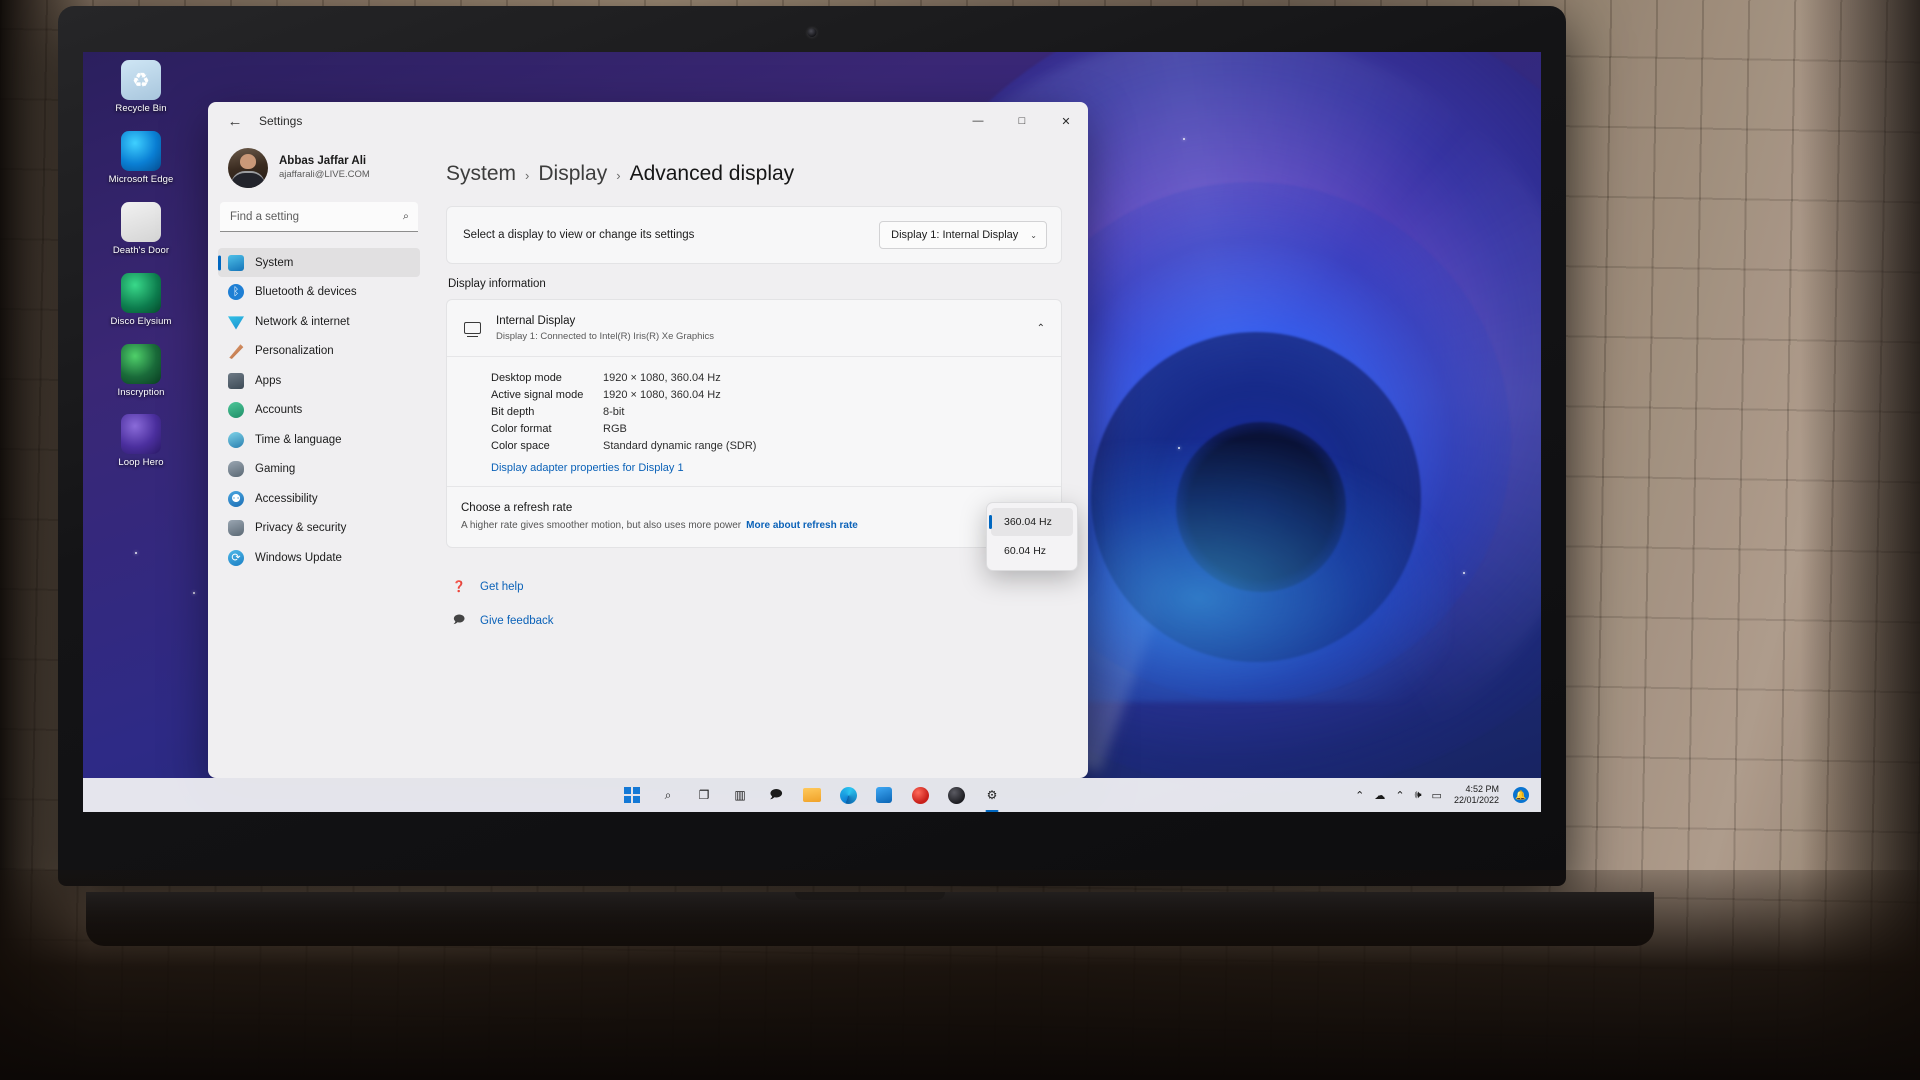 This screenshot has height=1080, width=1920. I want to click on xbox-button, so click(956, 795).